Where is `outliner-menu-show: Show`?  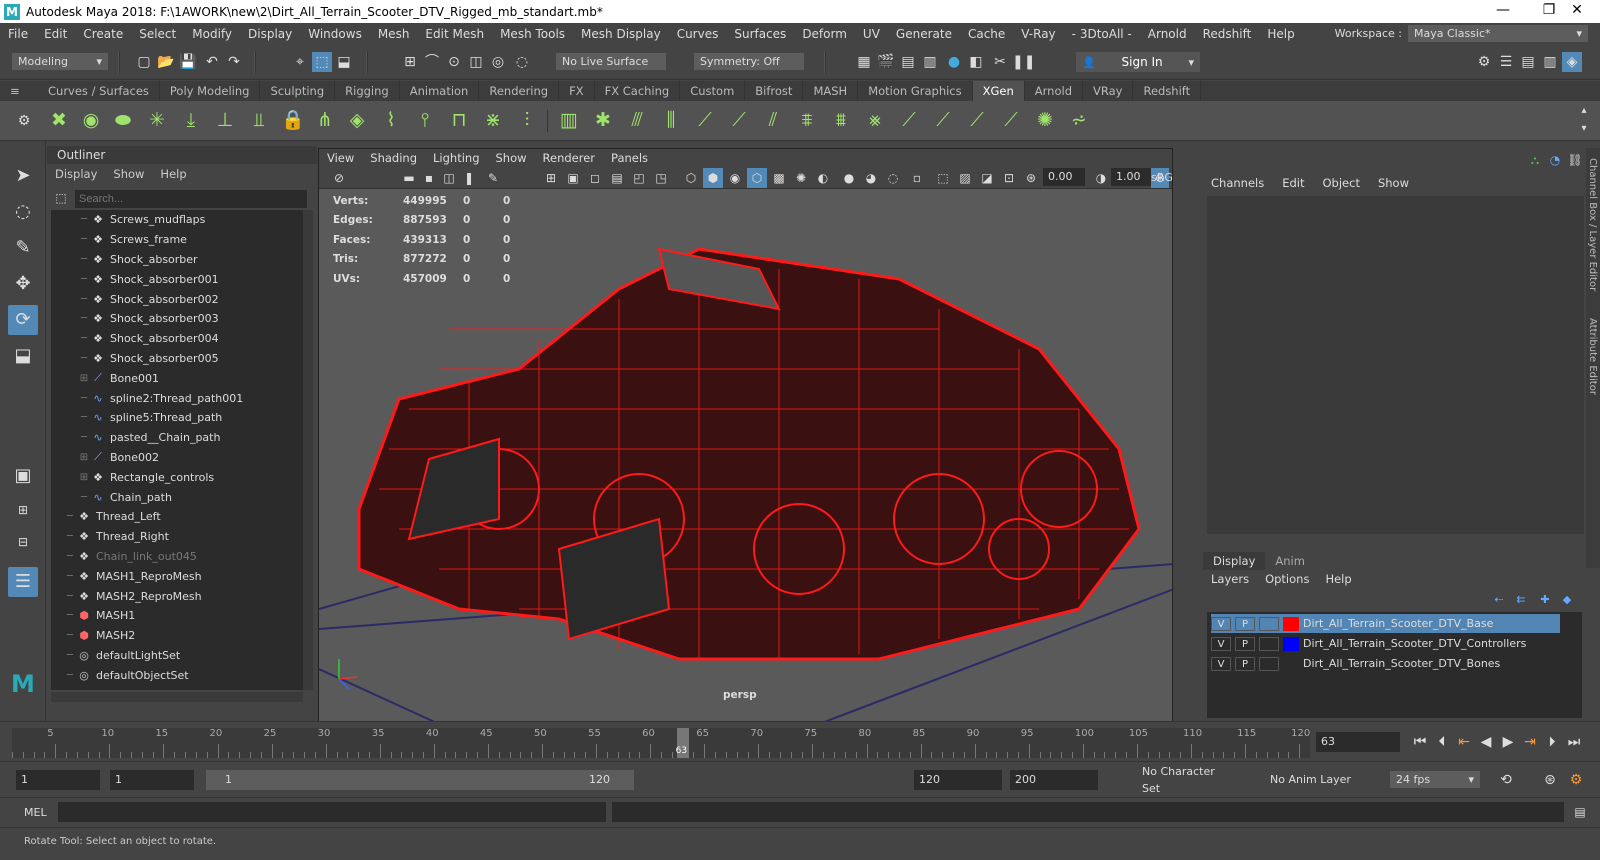
outliner-menu-show: Show is located at coordinates (128, 174).